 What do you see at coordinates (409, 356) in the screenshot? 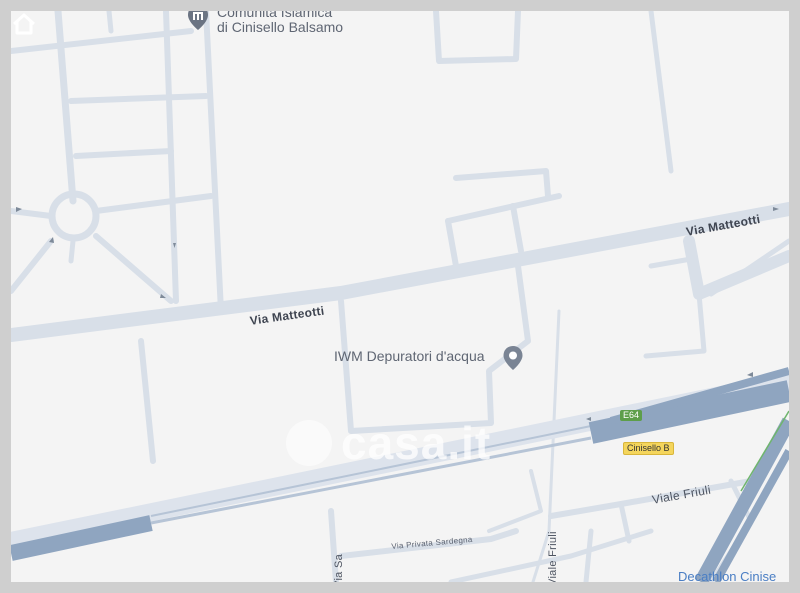
I see `iwm-poi-label: IWM Depuratori d'acqua` at bounding box center [409, 356].